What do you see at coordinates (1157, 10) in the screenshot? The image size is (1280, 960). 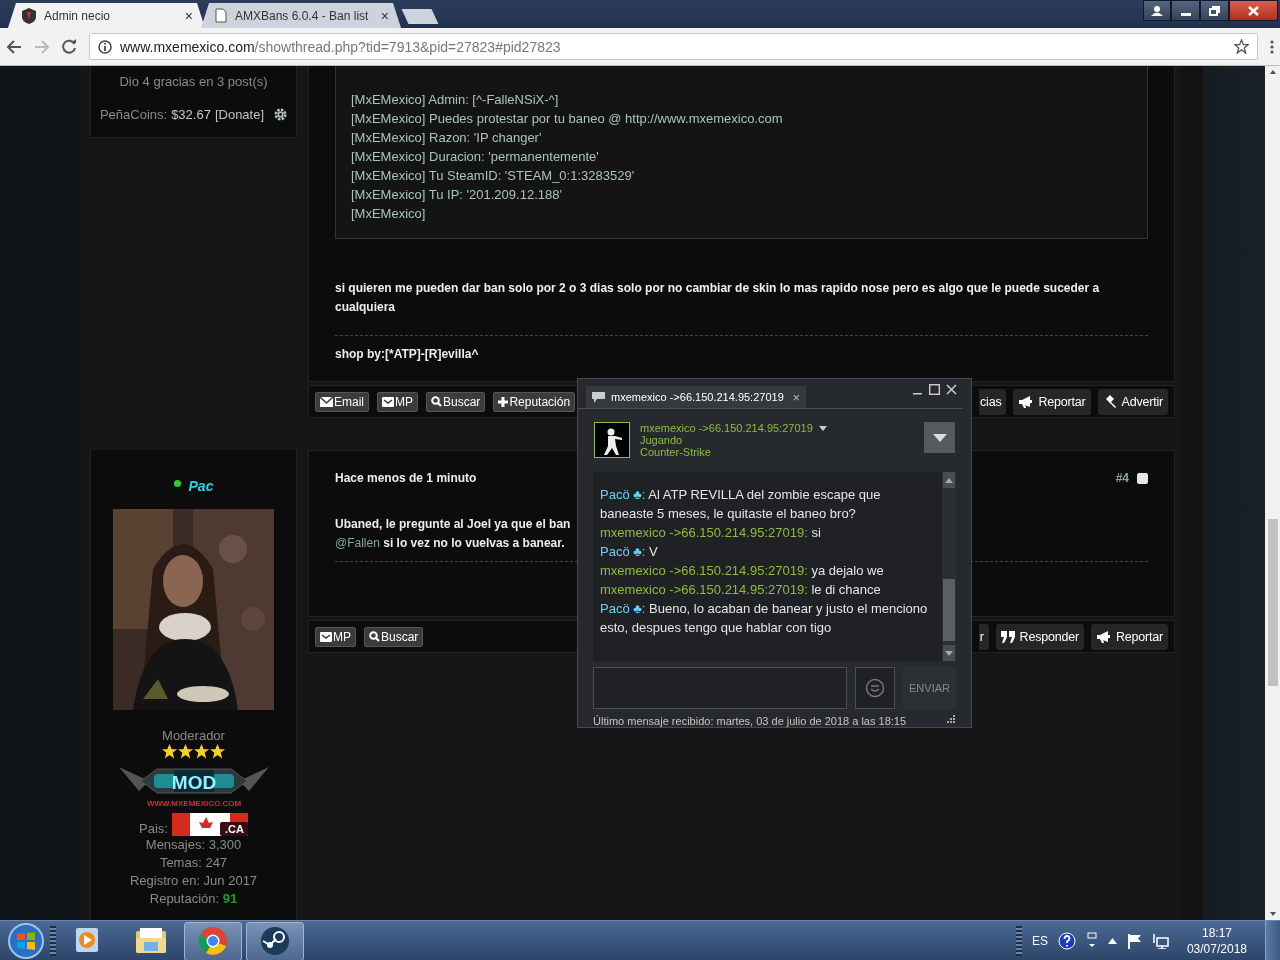 I see `user-icon` at bounding box center [1157, 10].